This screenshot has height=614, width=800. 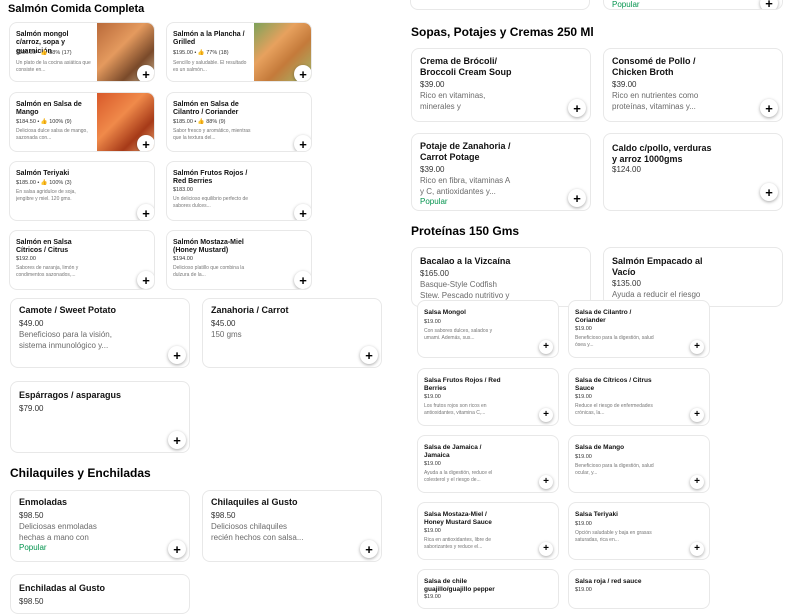 I want to click on menu-item-card: Salsa roja / red sauce $19.00, so click(x=639, y=589).